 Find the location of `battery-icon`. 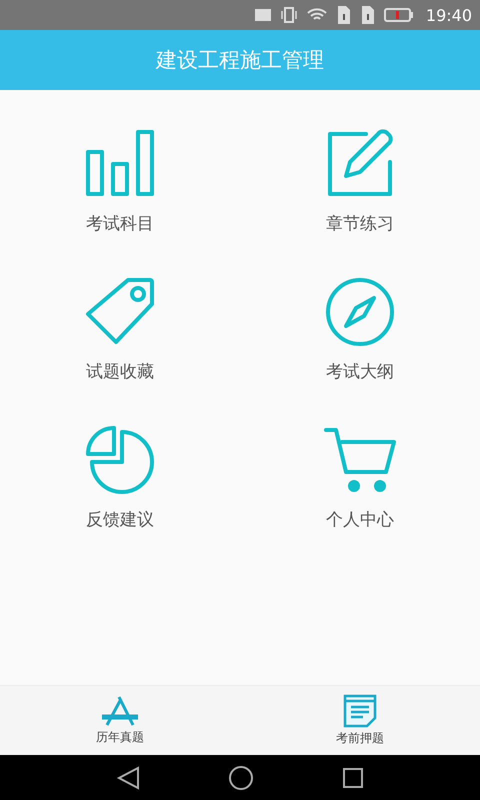

battery-icon is located at coordinates (399, 15).